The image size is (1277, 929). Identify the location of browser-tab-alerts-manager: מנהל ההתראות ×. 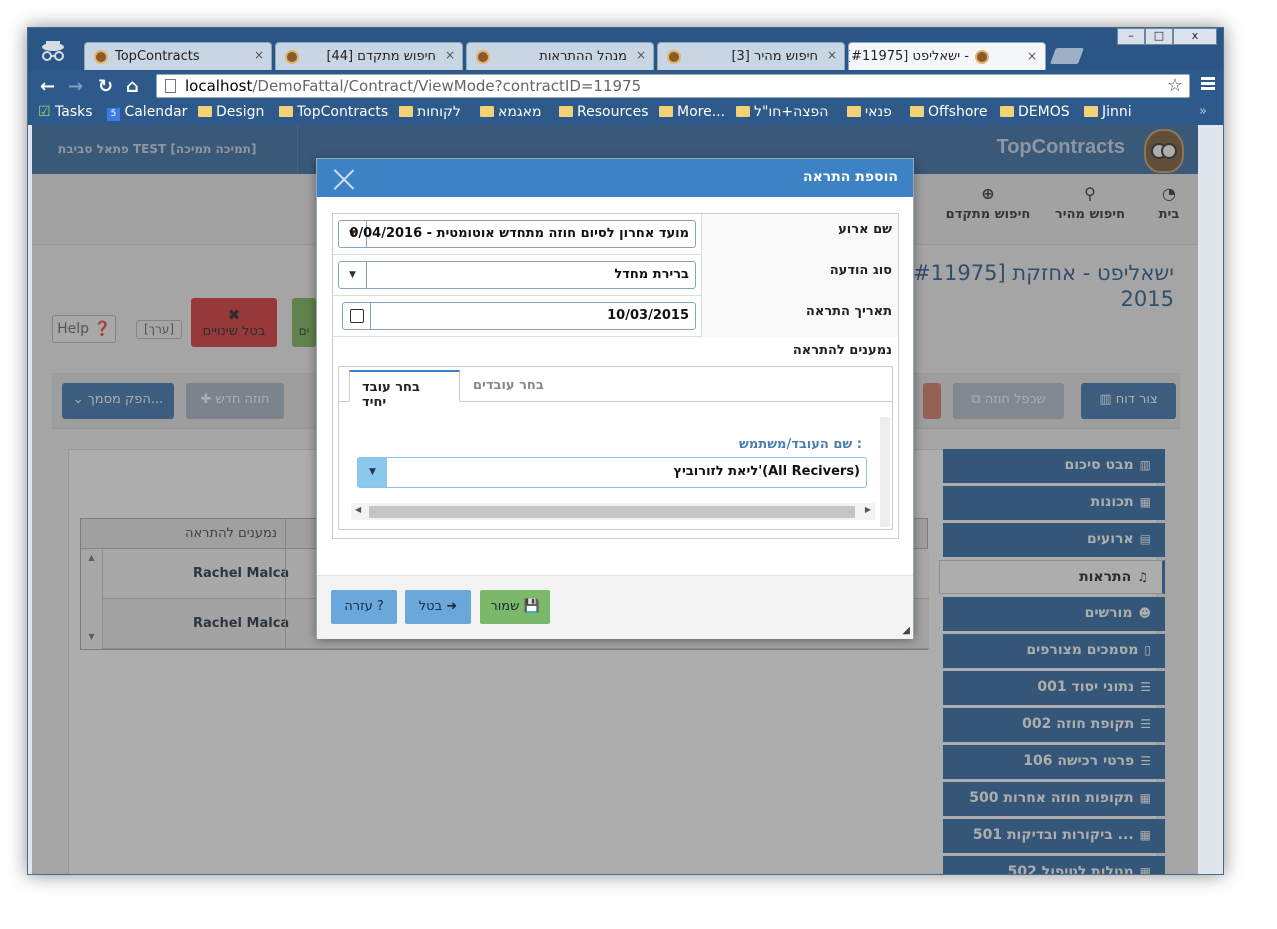
(560, 56).